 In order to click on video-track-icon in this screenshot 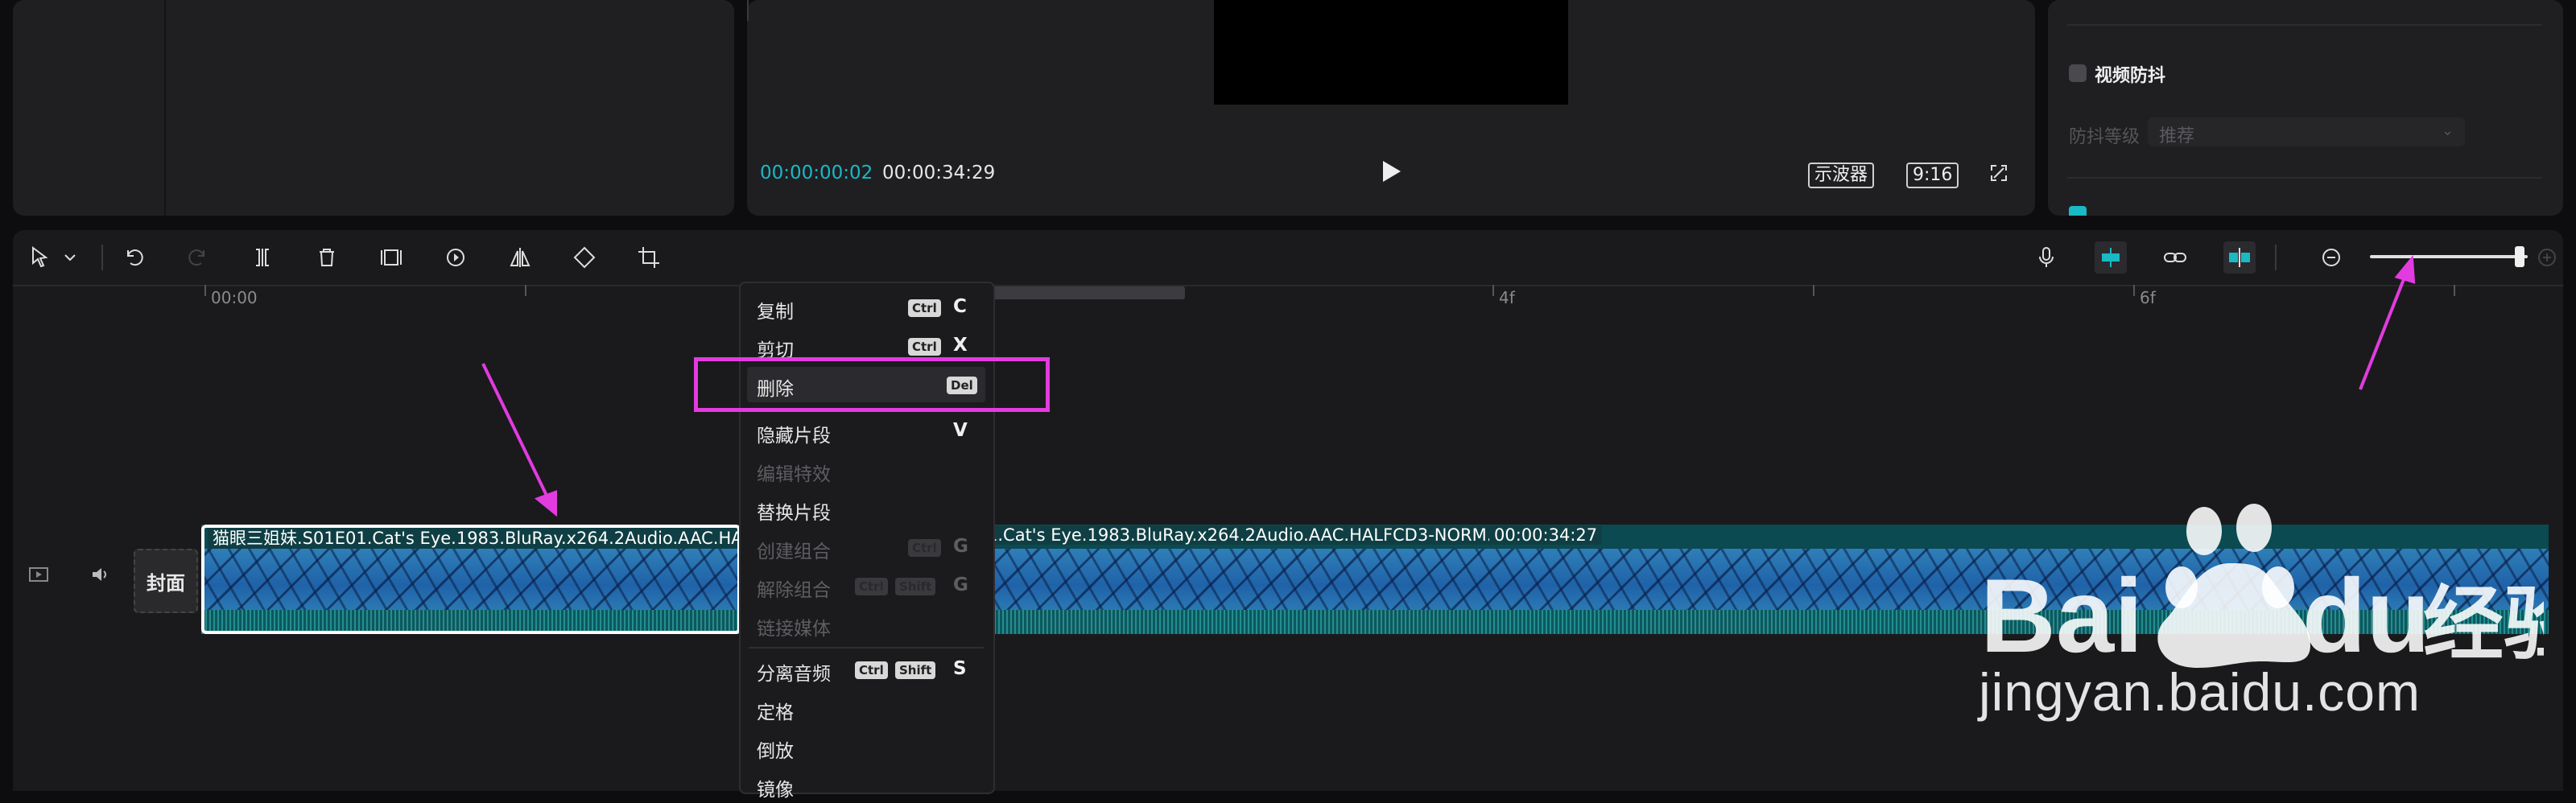, I will do `click(38, 574)`.